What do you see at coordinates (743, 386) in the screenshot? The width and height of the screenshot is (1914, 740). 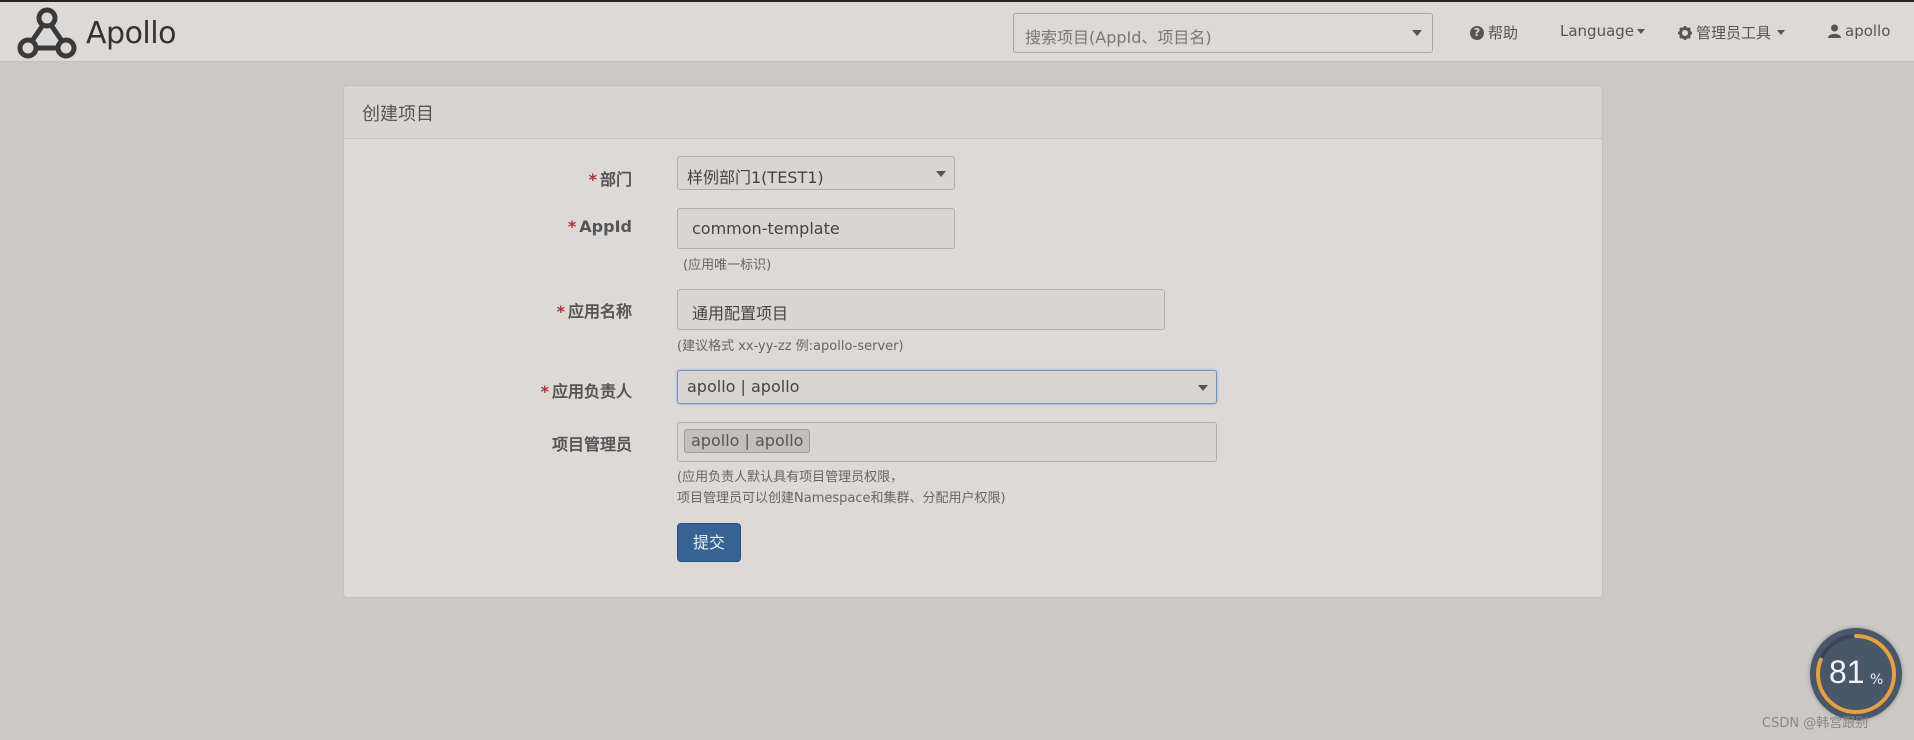 I see `owner-value: apollo | apollo` at bounding box center [743, 386].